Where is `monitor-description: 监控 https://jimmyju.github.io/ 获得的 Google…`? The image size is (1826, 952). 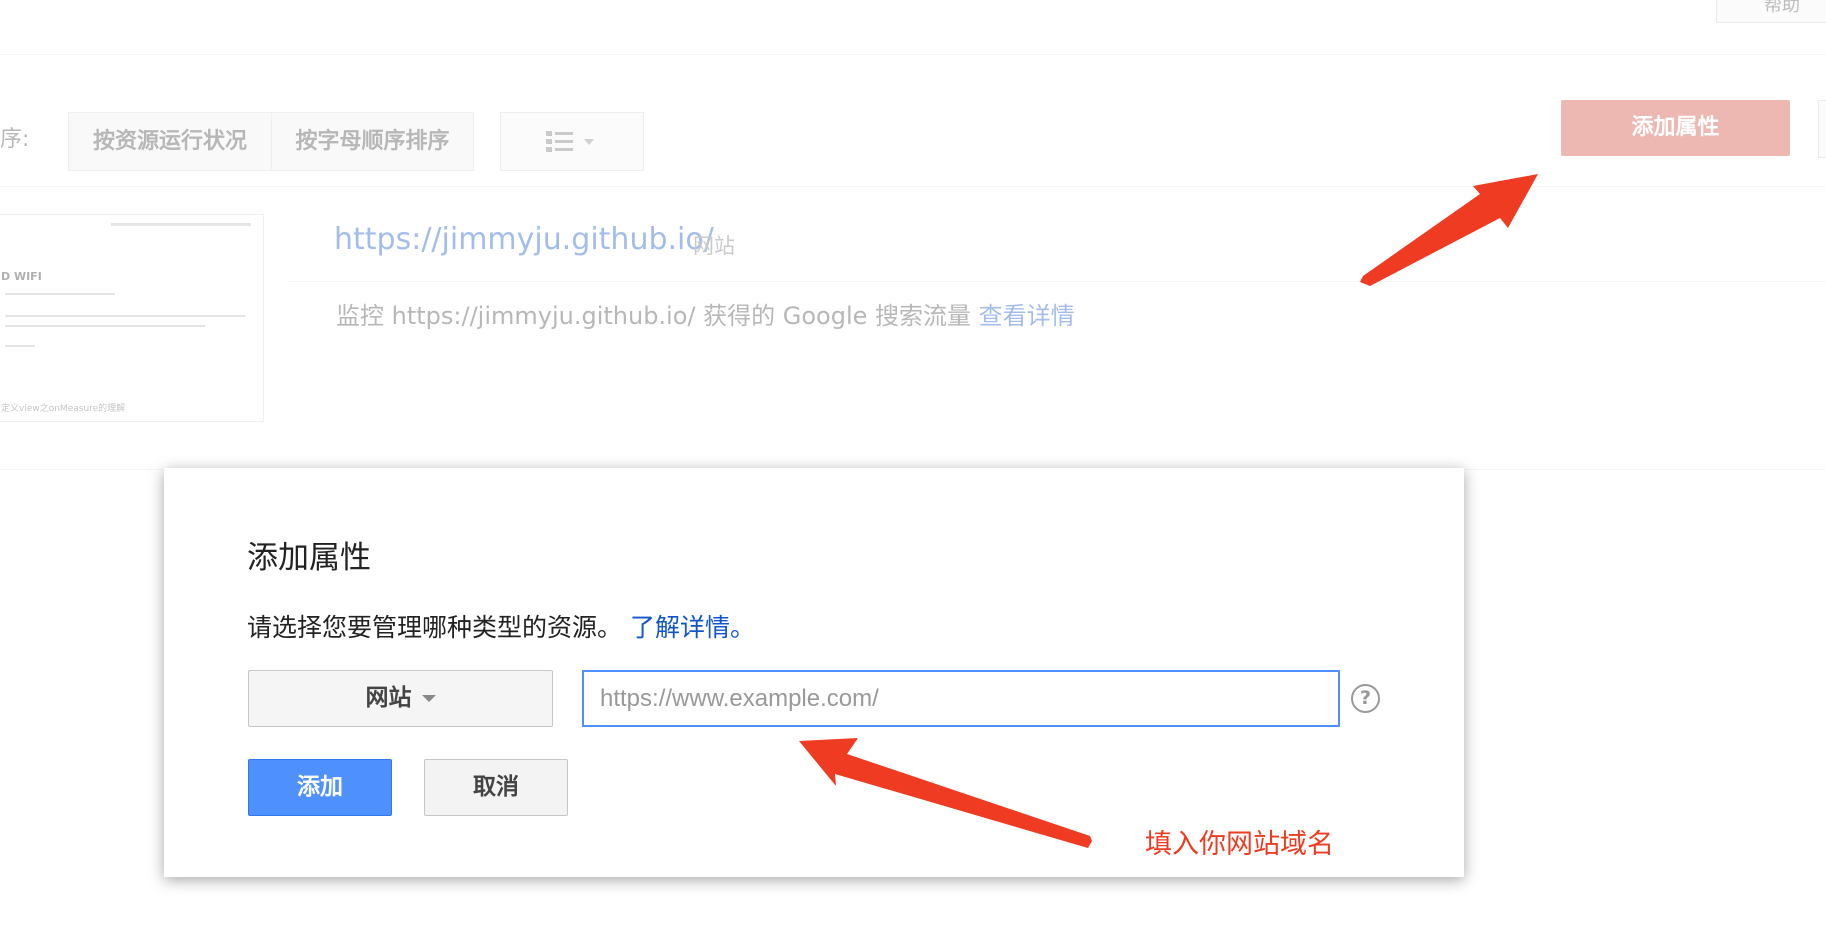
monitor-description: 监控 https://jimmyju.github.io/ 获得的 Google… is located at coordinates (654, 316).